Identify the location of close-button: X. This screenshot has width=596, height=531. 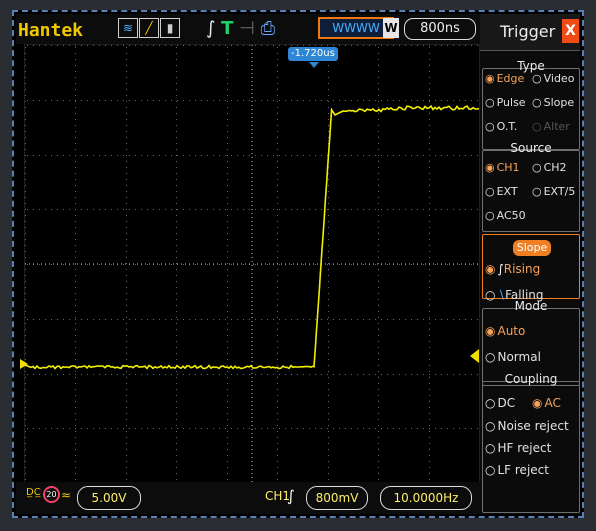
(570, 31).